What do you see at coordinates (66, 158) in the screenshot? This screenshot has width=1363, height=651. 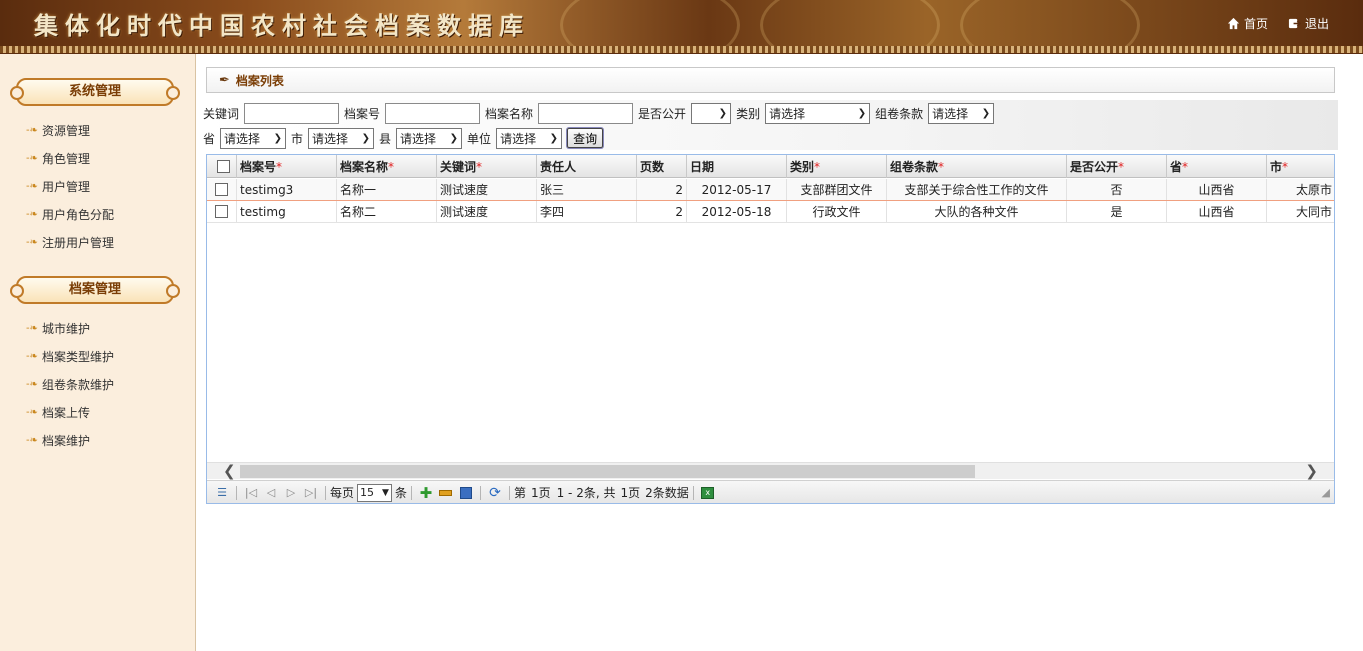 I see `sidebar-item-label: 角色管理` at bounding box center [66, 158].